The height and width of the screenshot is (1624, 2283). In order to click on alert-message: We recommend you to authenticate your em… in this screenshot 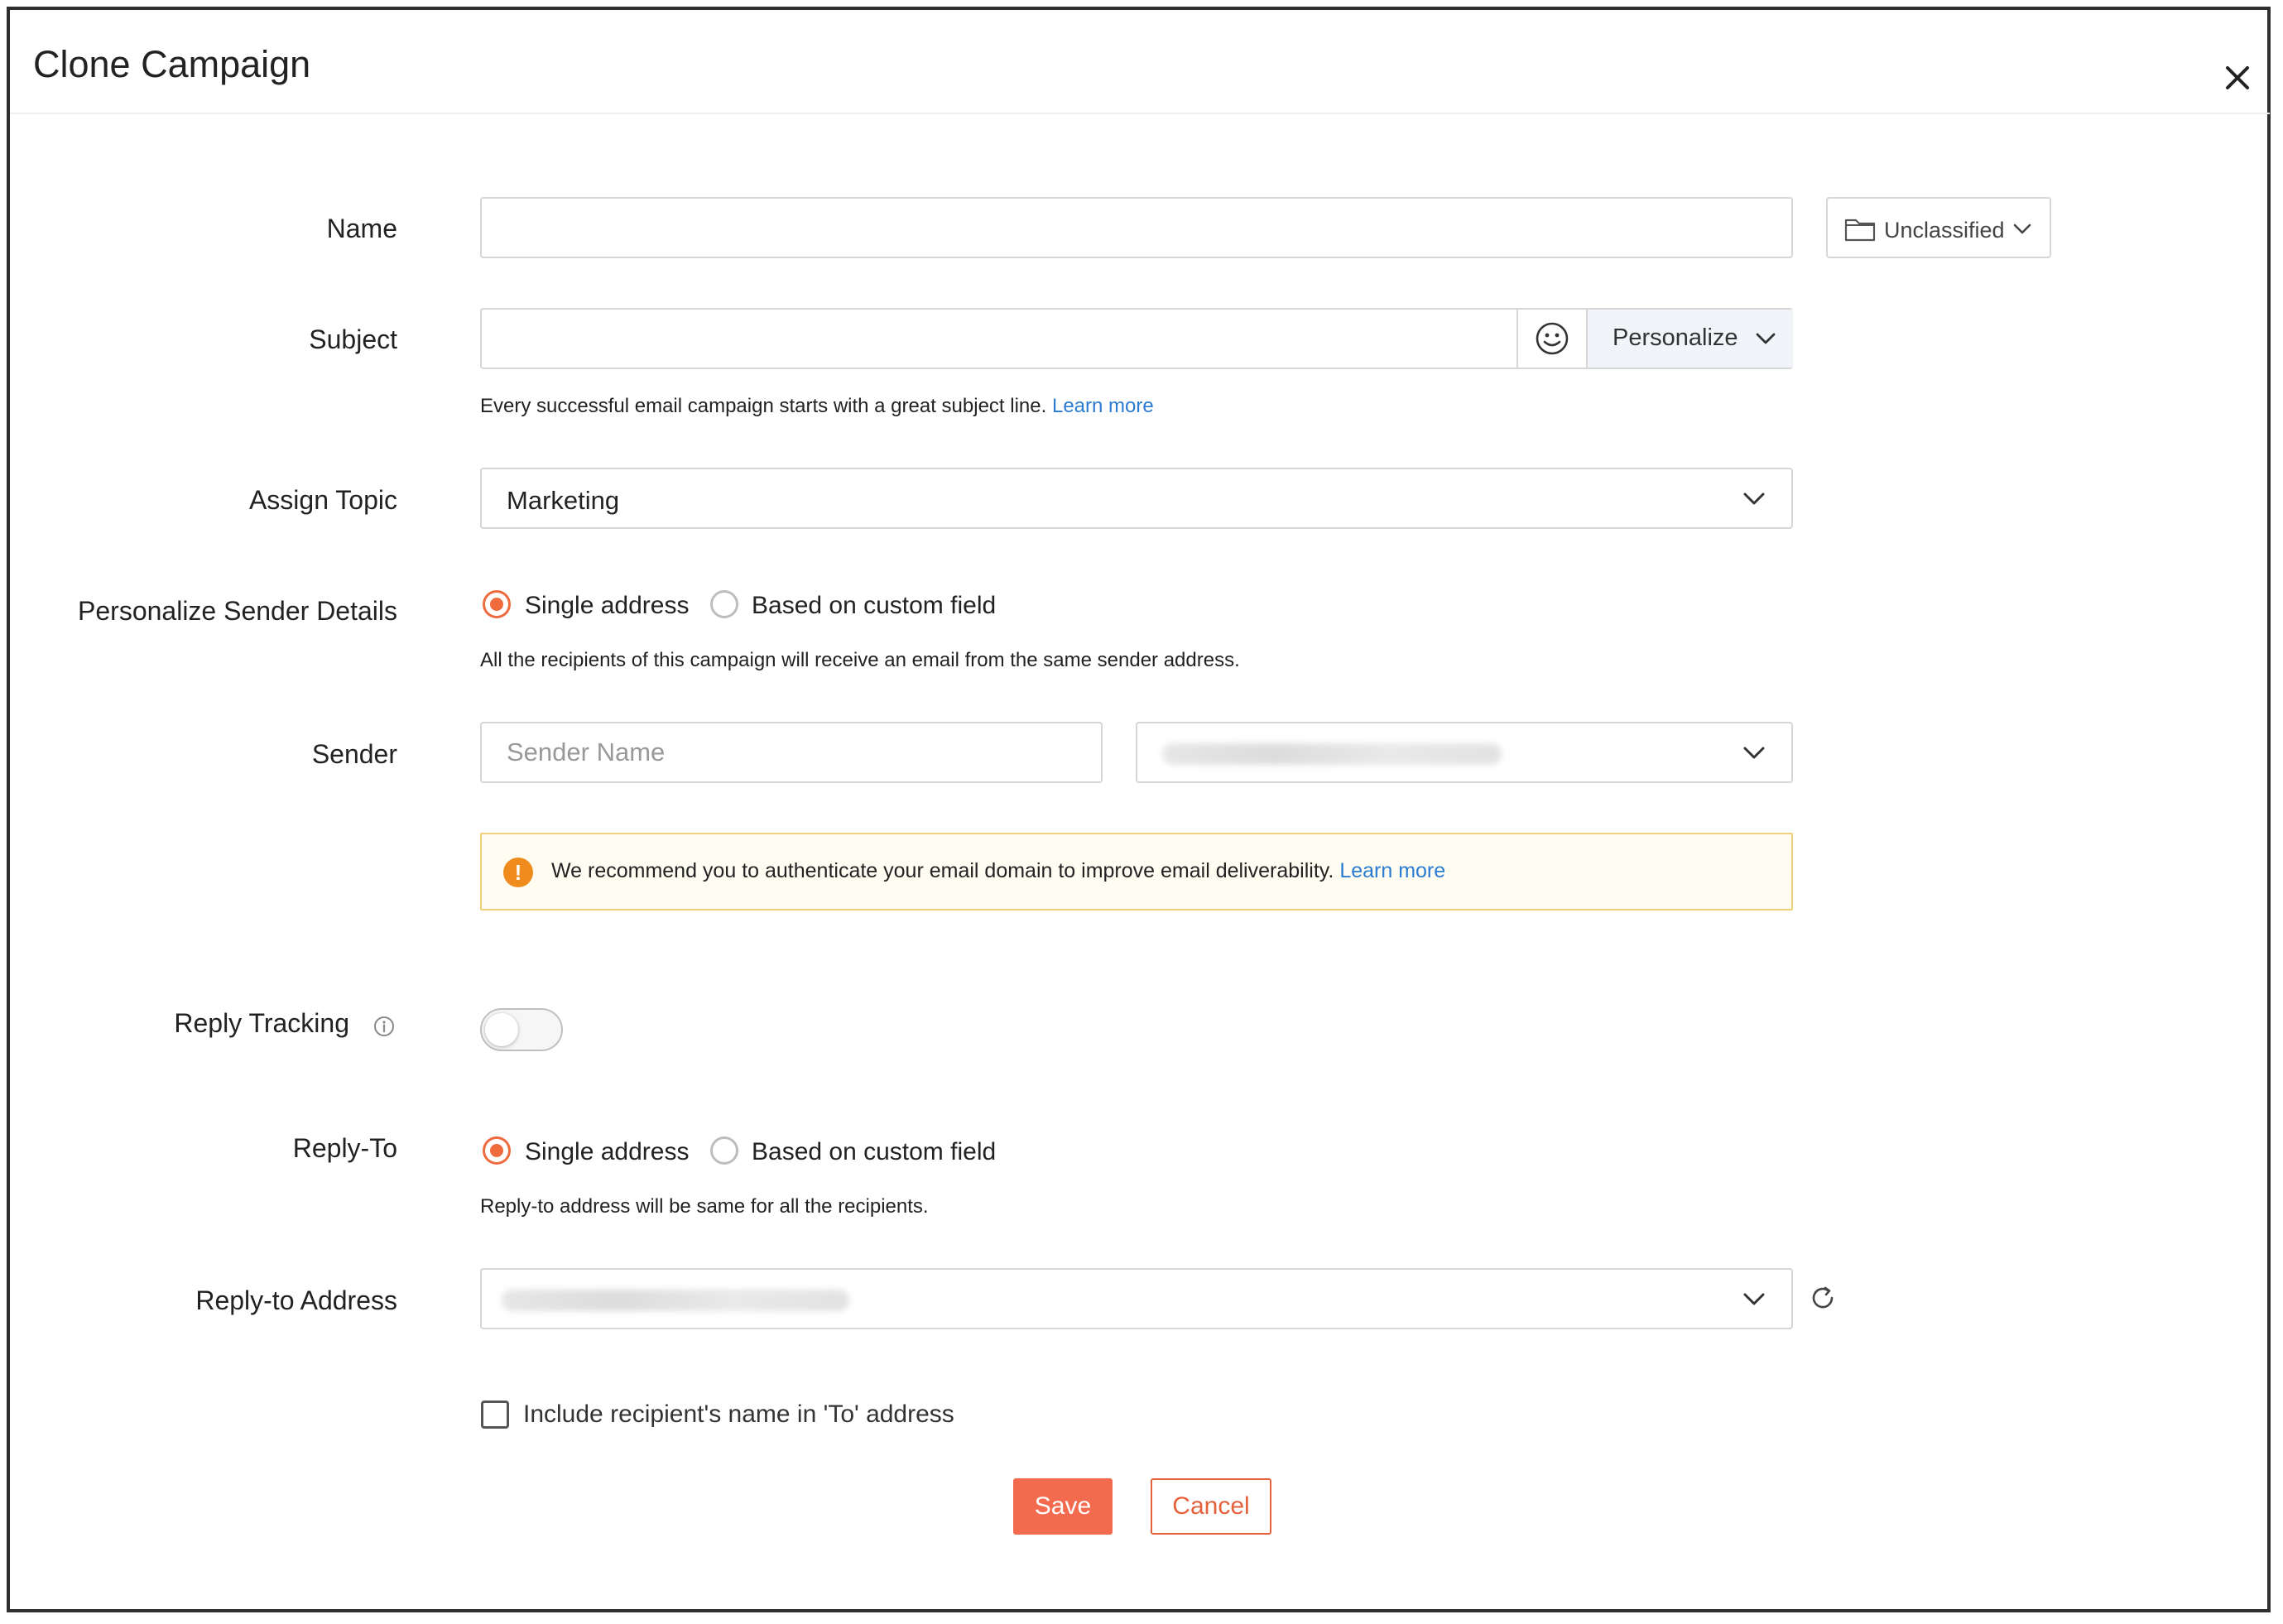, I will do `click(942, 870)`.